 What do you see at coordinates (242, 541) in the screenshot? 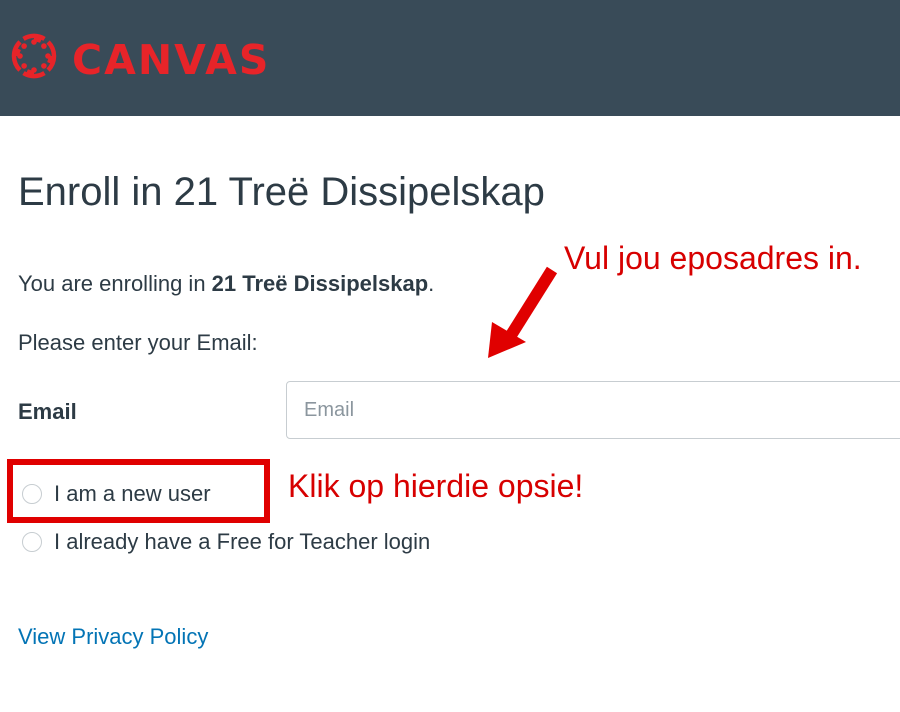
I see `existing-login-label: I already have a Free for Teacher login` at bounding box center [242, 541].